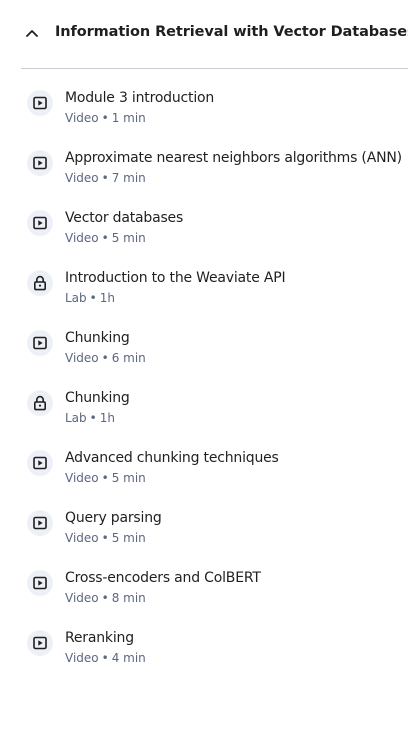  I want to click on item-text: Reranking Video • 4 min, so click(232, 647).